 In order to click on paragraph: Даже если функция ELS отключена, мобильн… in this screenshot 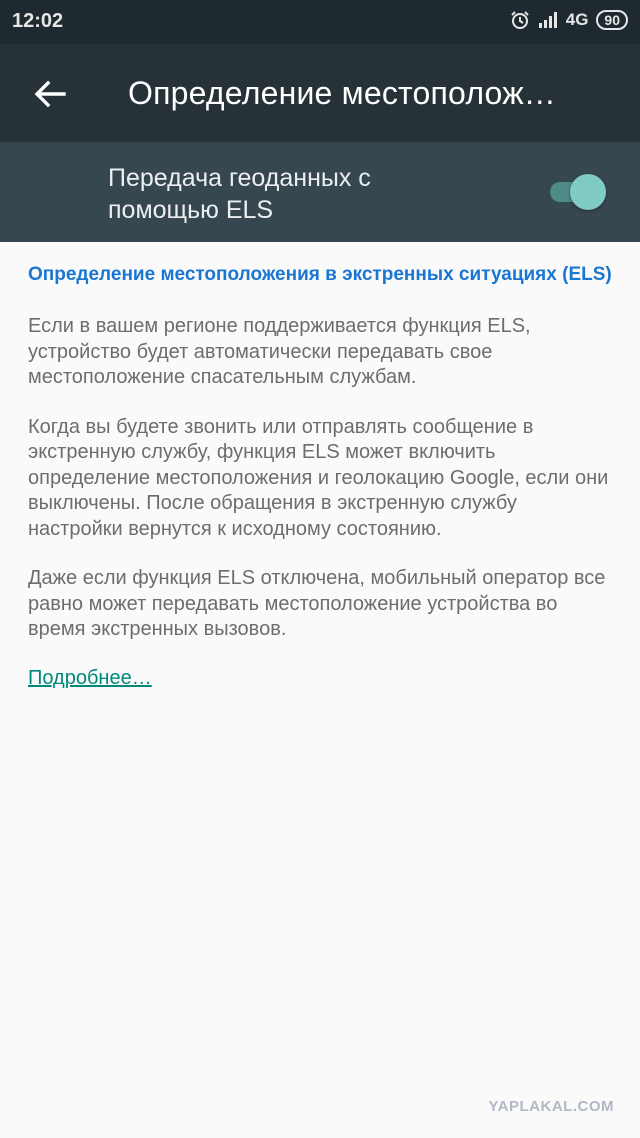, I will do `click(317, 603)`.